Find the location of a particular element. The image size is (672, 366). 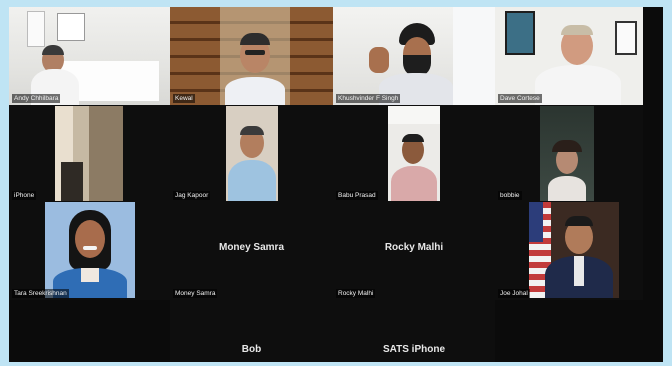

participant-name: Money Samra is located at coordinates (195, 293).